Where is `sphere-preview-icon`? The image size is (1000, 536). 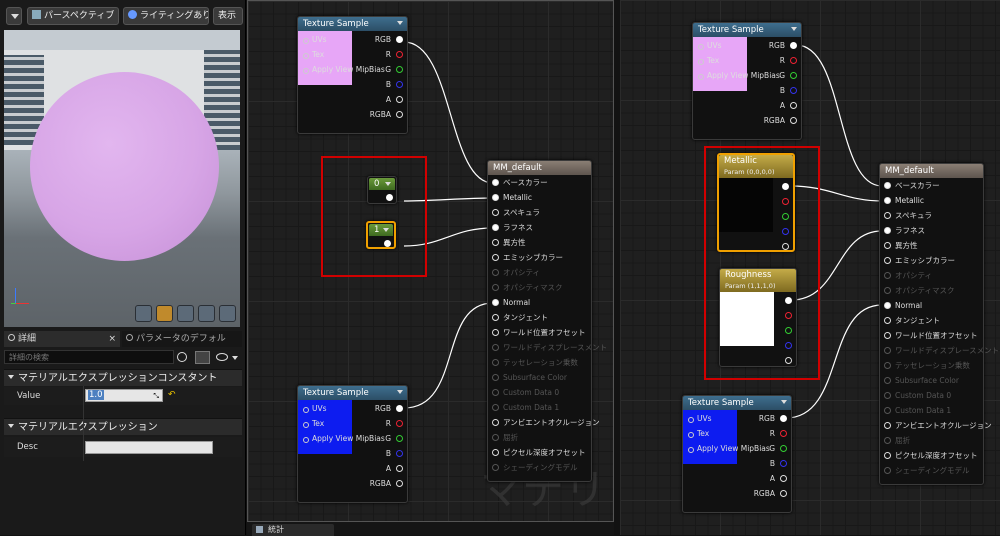
sphere-preview-icon is located at coordinates (164, 313).